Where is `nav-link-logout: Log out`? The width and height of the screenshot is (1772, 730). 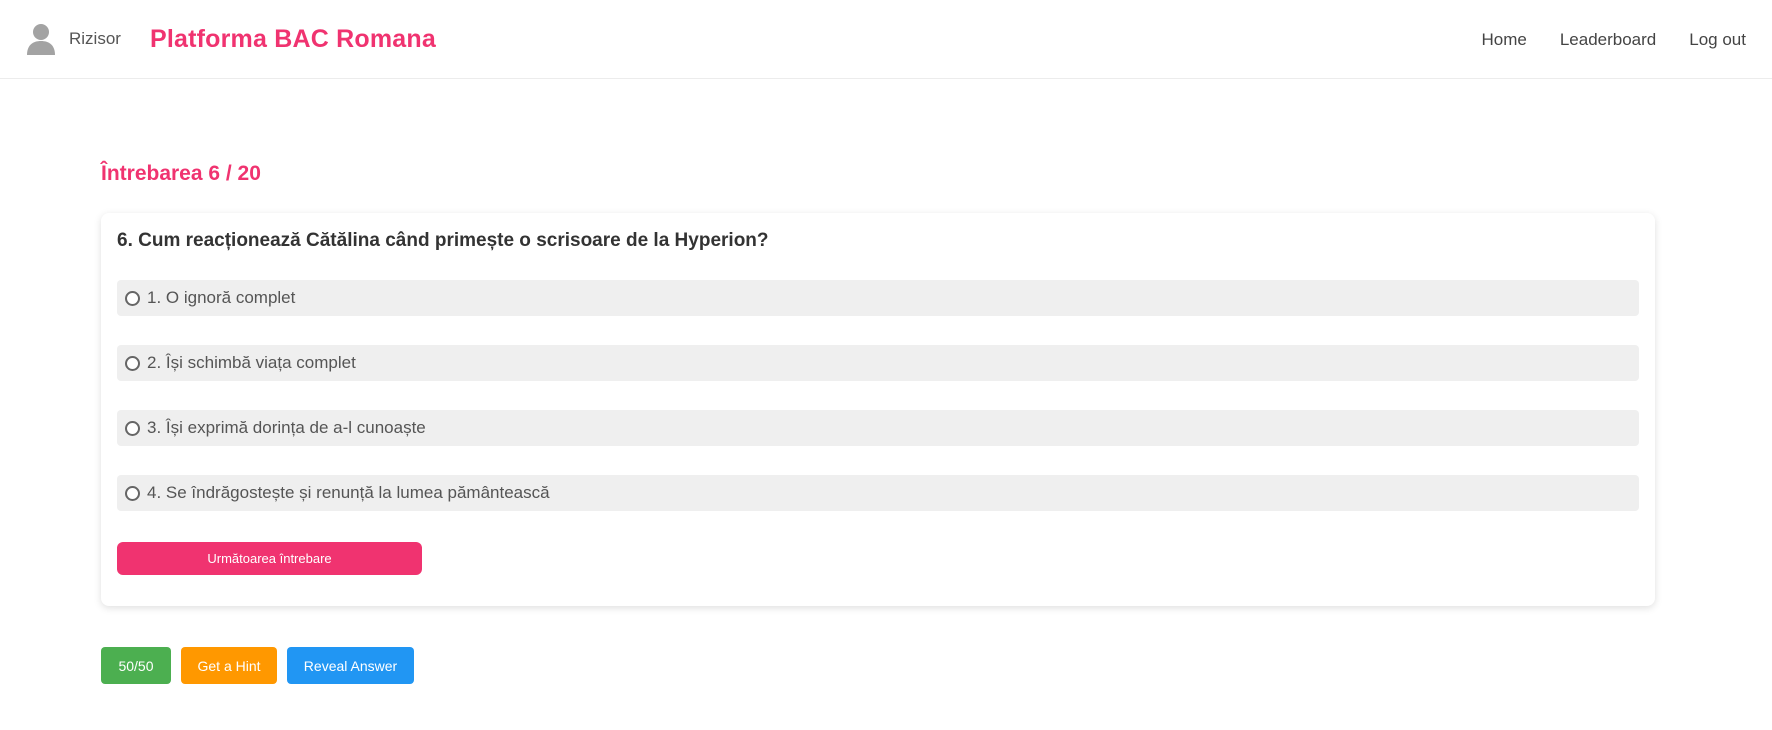 nav-link-logout: Log out is located at coordinates (1717, 40).